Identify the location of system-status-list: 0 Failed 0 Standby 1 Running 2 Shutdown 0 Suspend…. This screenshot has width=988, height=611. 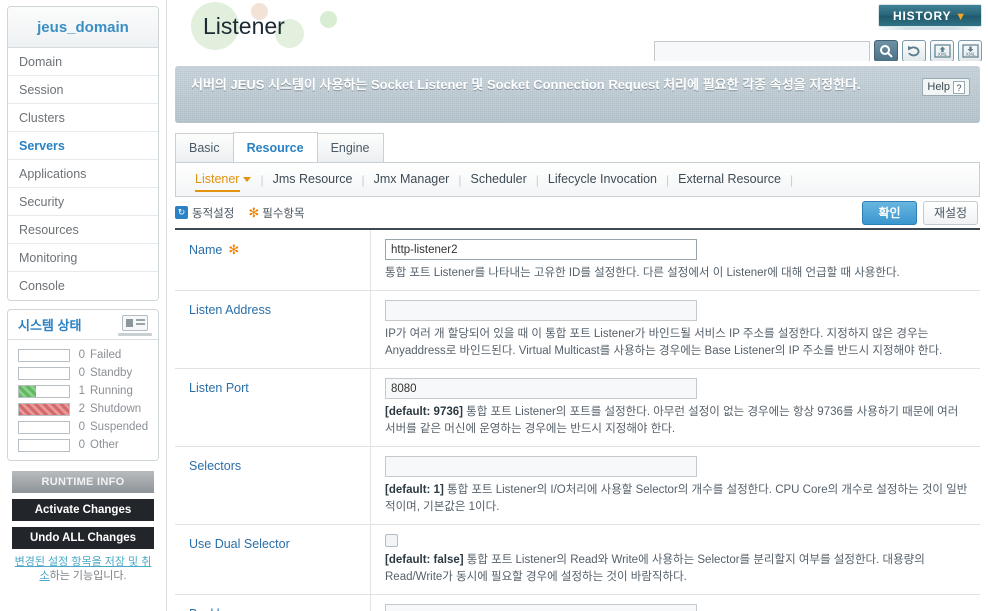
(83, 400).